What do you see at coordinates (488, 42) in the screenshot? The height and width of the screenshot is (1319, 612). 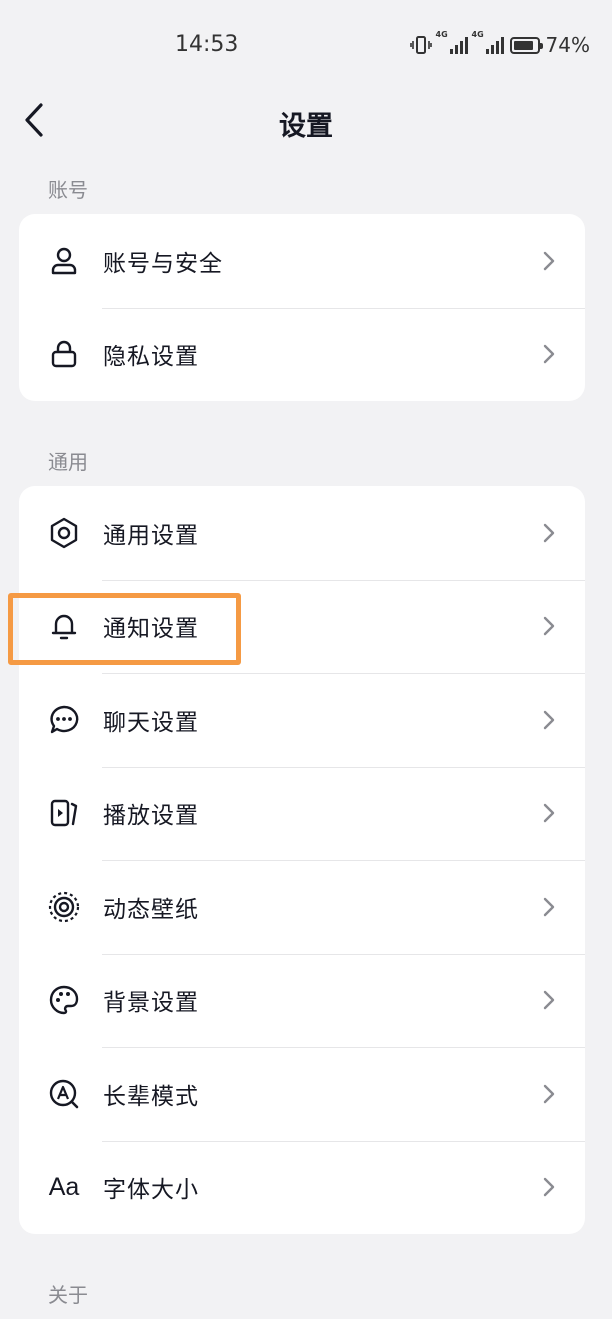 I see `signal-icon-2: 4G` at bounding box center [488, 42].